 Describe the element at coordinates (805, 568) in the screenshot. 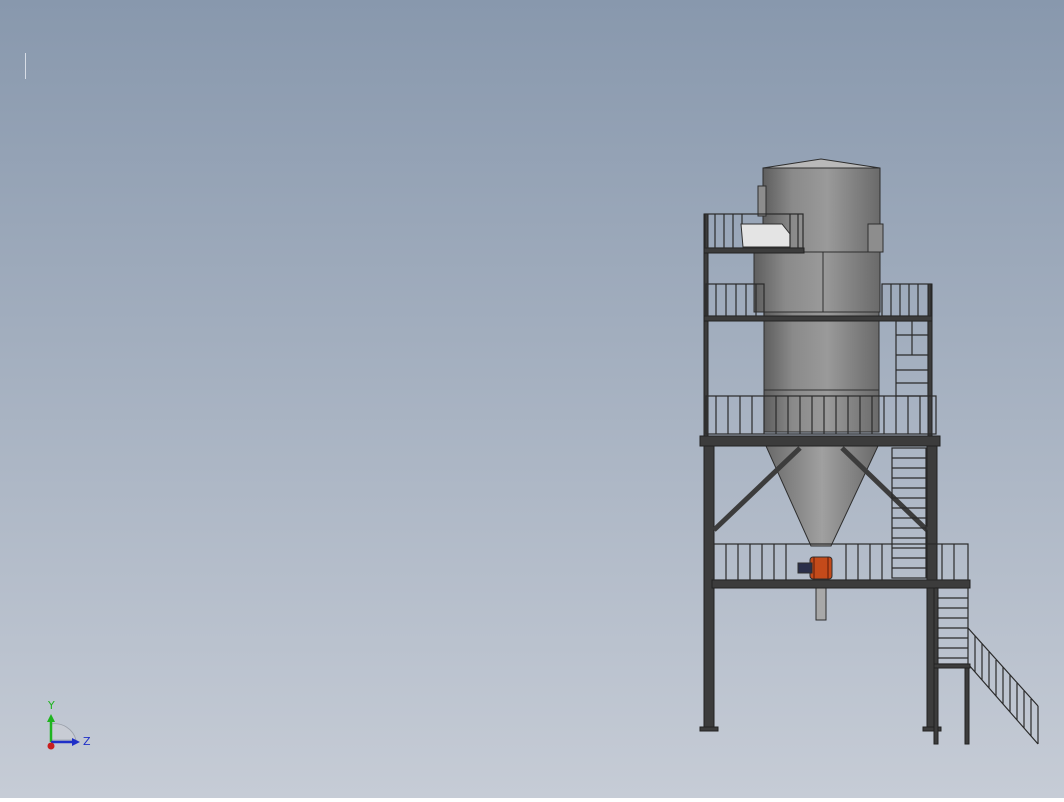

I see `valve-motor` at that location.